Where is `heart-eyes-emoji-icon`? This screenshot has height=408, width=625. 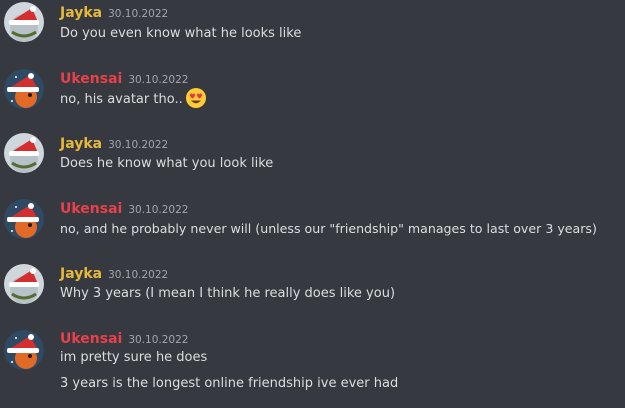
heart-eyes-emoji-icon is located at coordinates (196, 98).